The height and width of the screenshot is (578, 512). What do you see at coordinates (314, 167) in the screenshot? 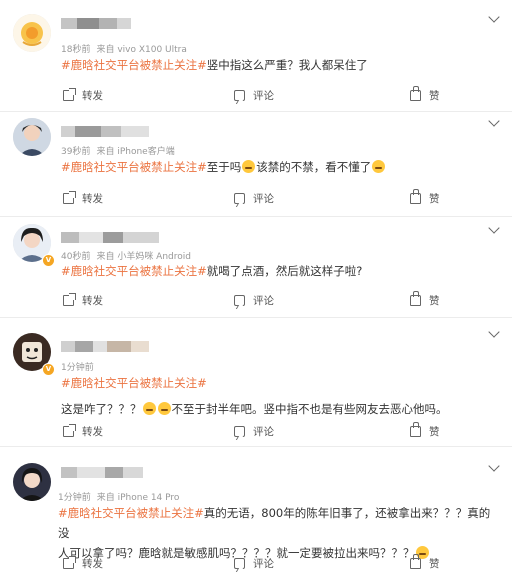
I see `comment-body-cont: 该禁的不禁，看不懂了` at bounding box center [314, 167].